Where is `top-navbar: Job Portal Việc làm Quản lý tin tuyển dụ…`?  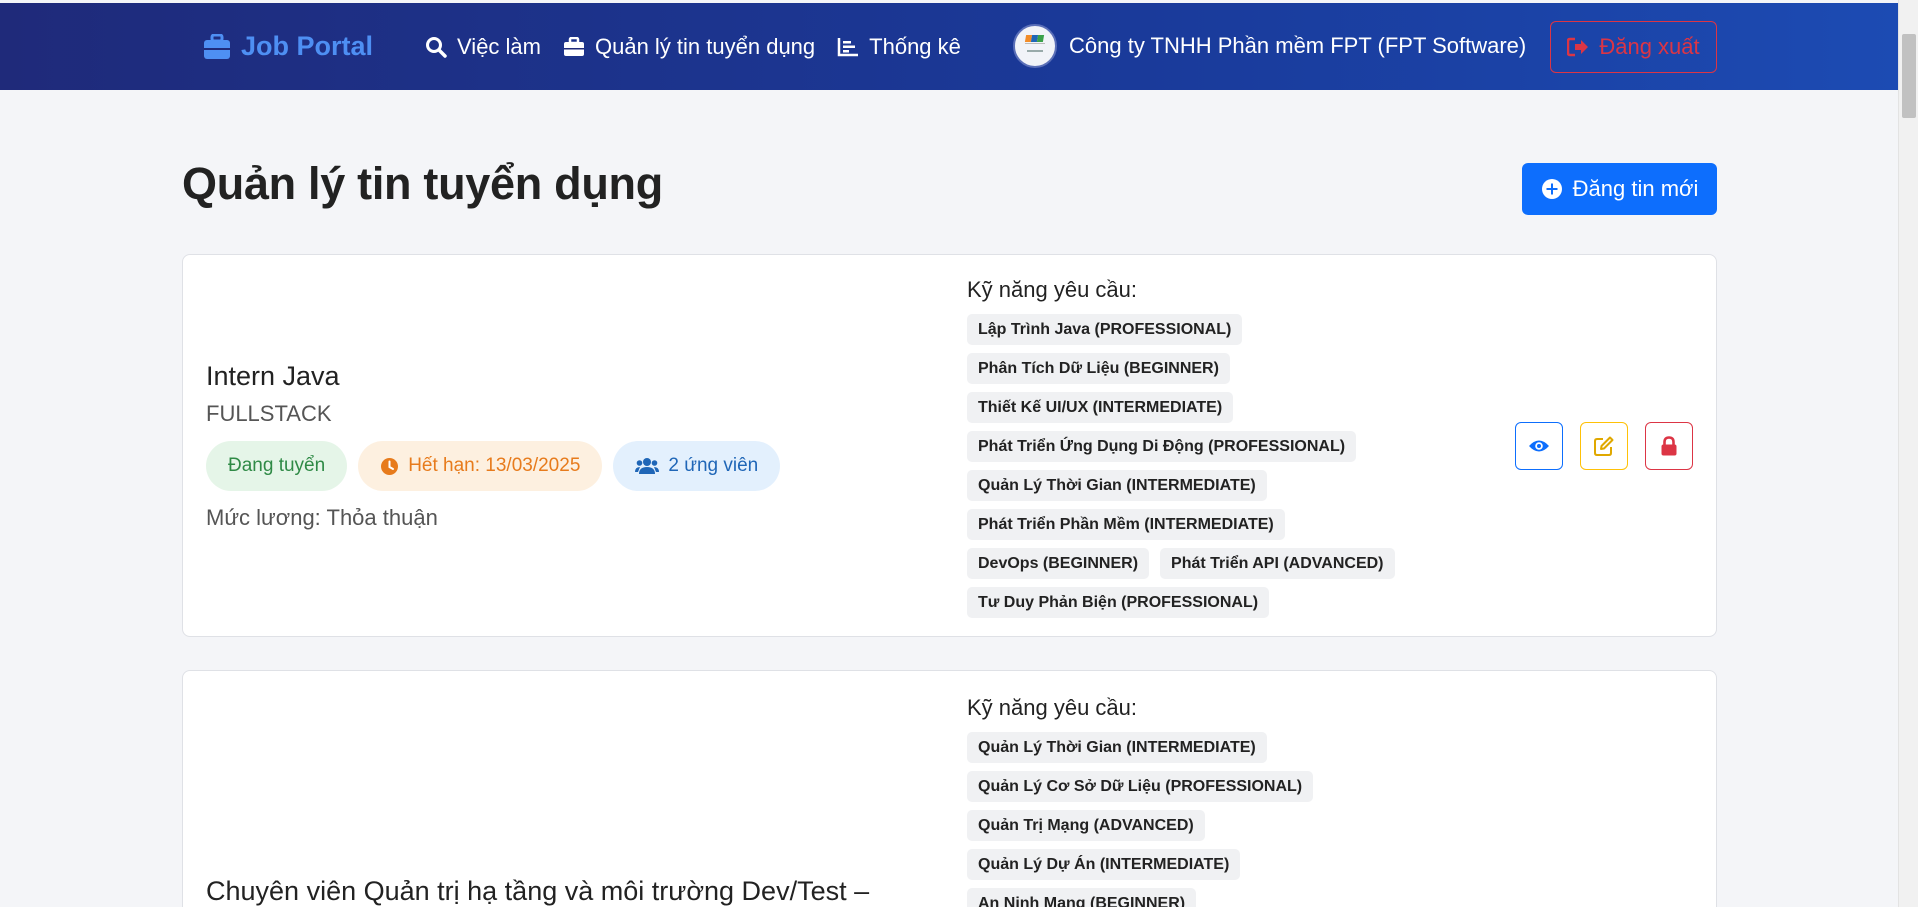 top-navbar: Job Portal Việc làm Quản lý tin tuyển dụ… is located at coordinates (949, 46).